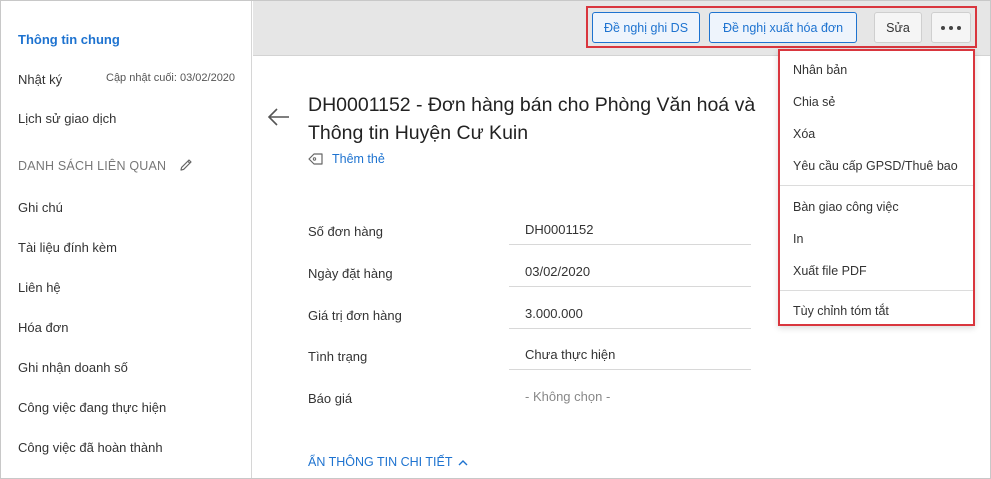 This screenshot has width=991, height=479. I want to click on status-label: Tình trạng, so click(338, 356).